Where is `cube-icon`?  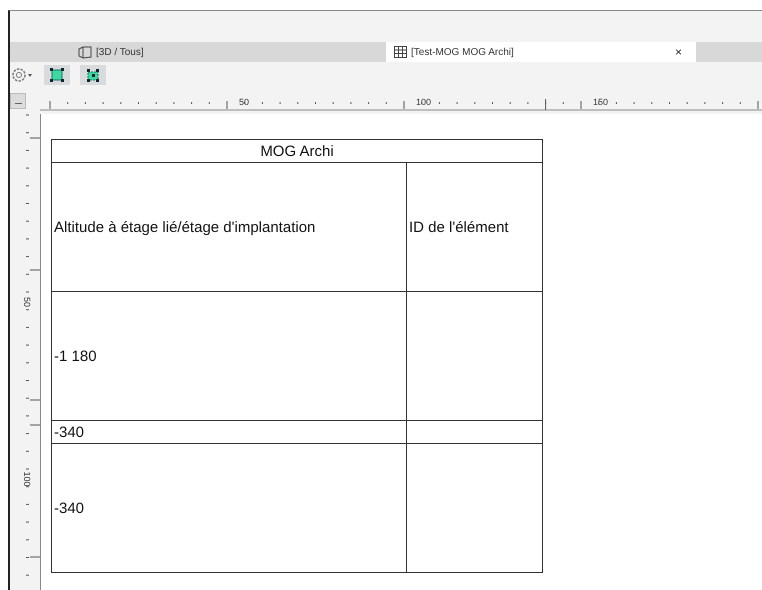 cube-icon is located at coordinates (85, 52).